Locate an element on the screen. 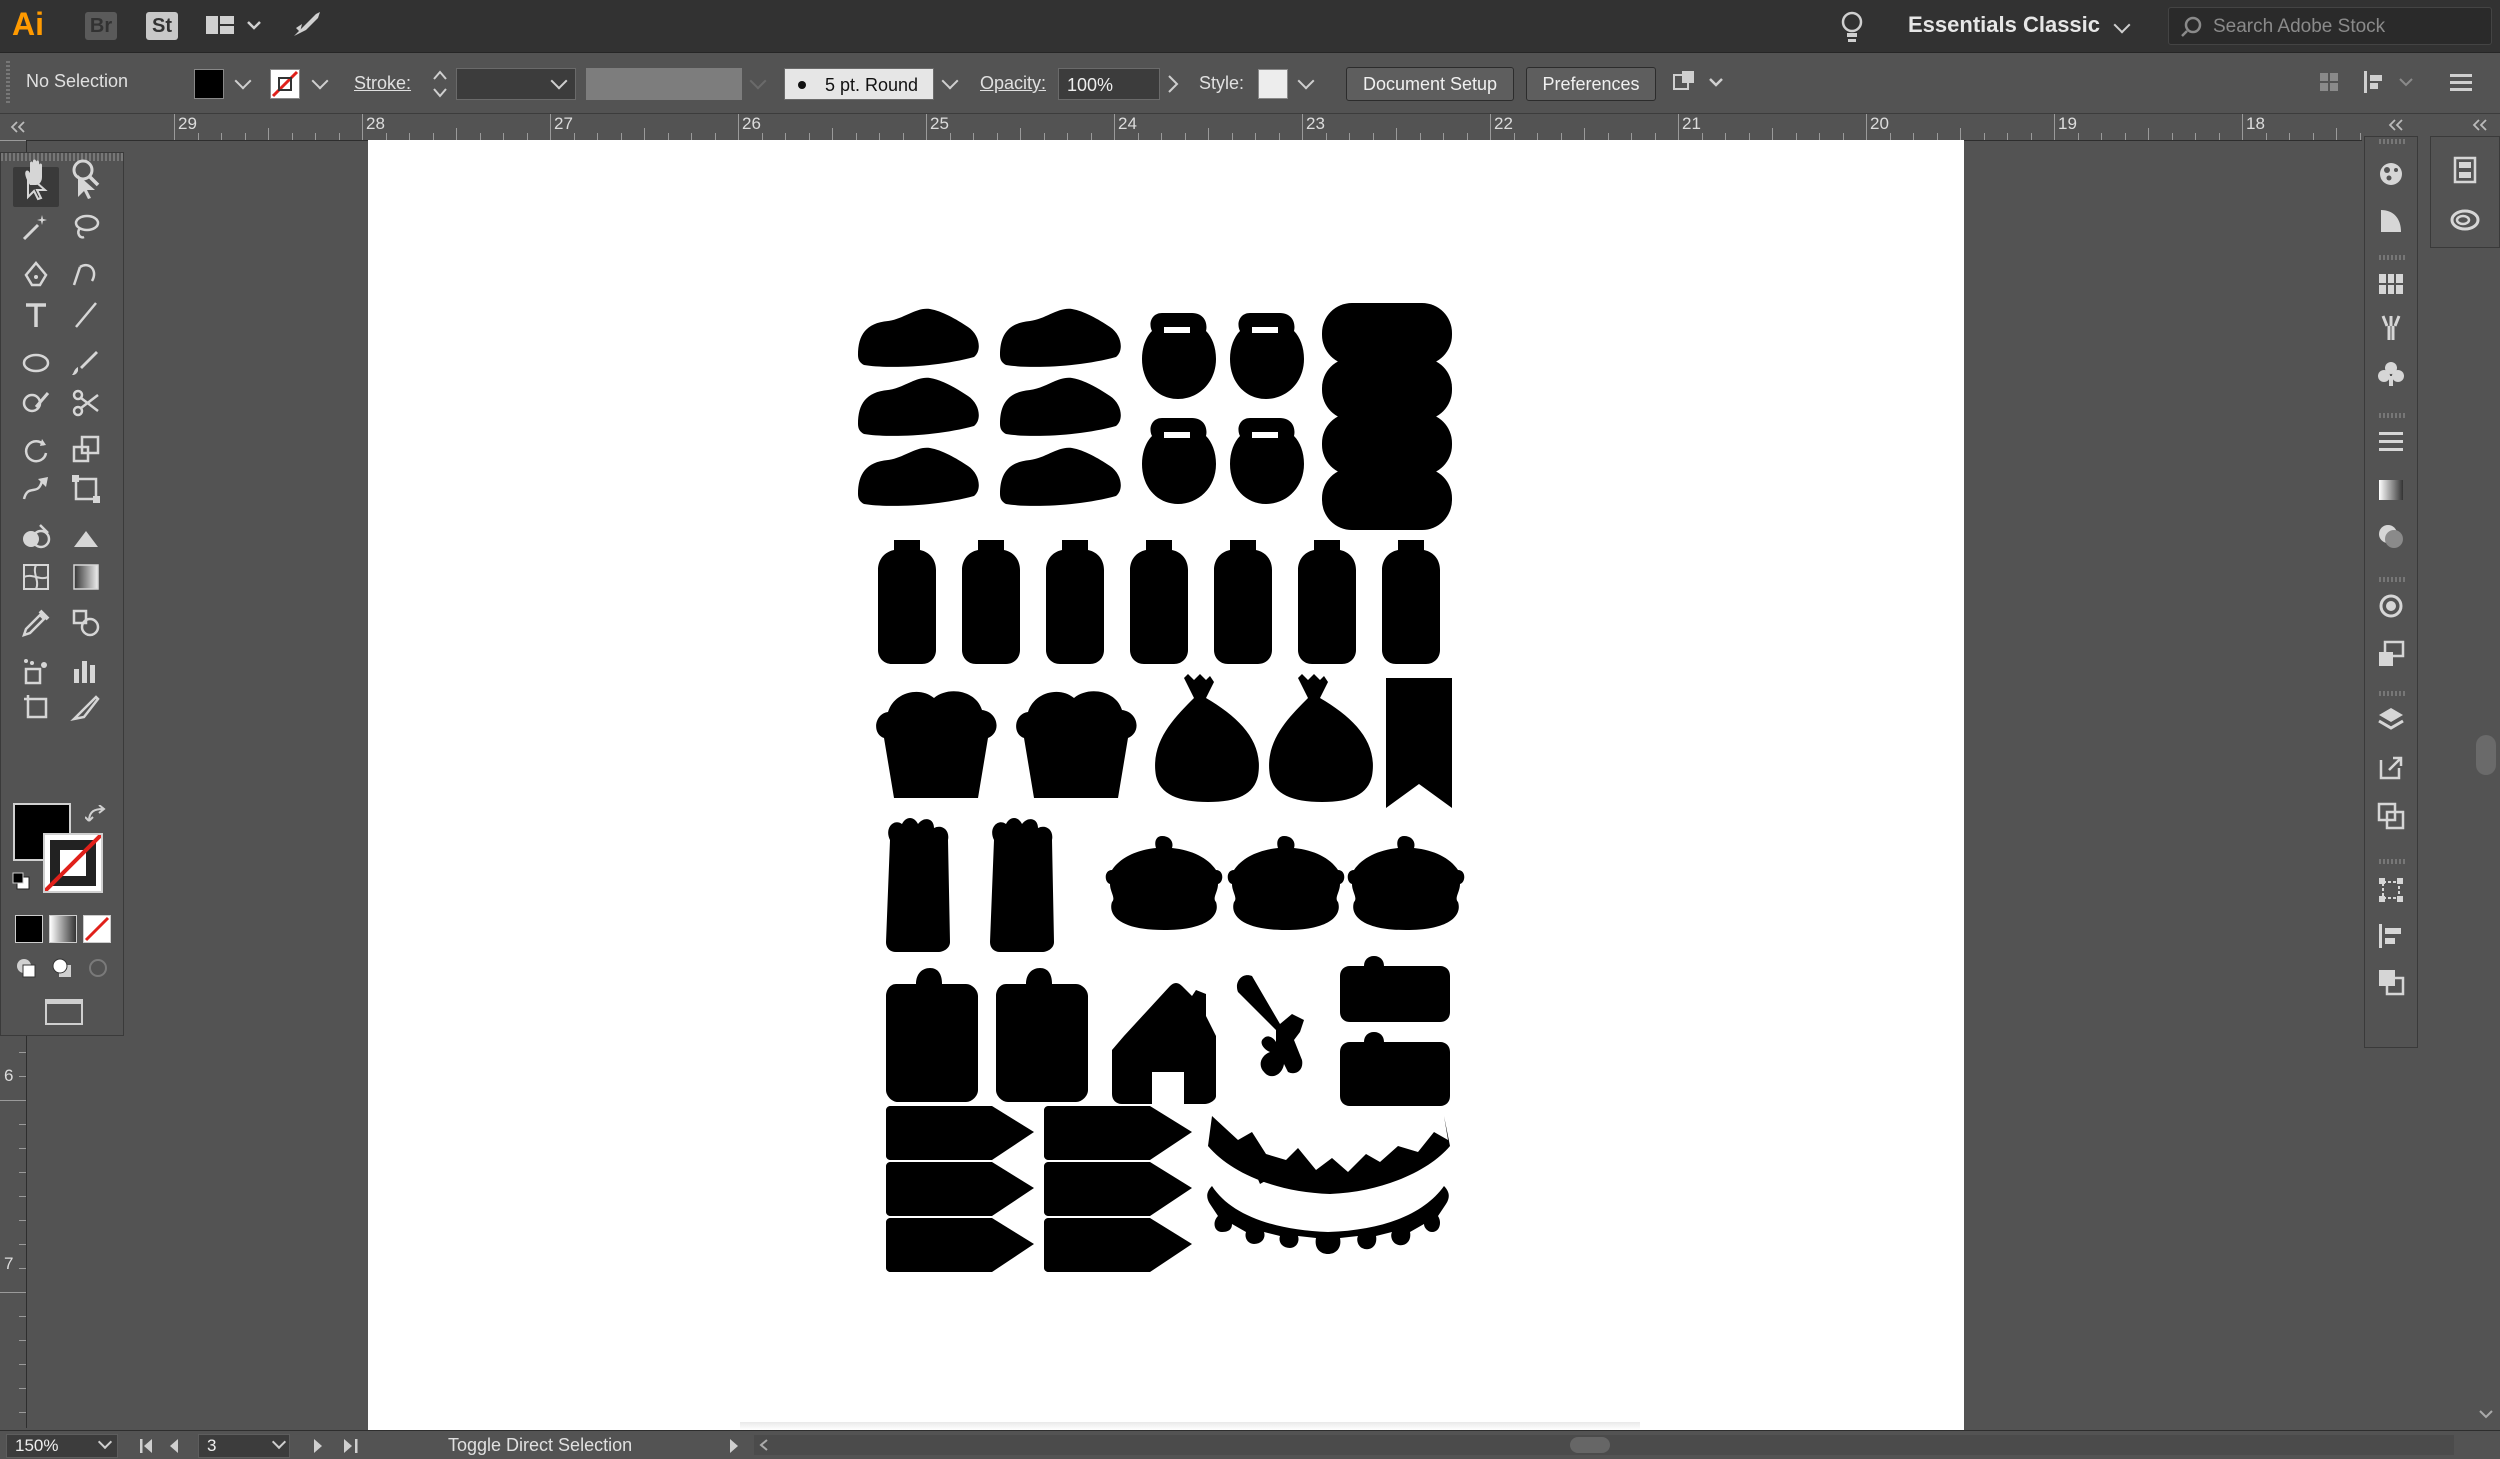 The image size is (2500, 1459). bridge-button: Br is located at coordinates (101, 26).